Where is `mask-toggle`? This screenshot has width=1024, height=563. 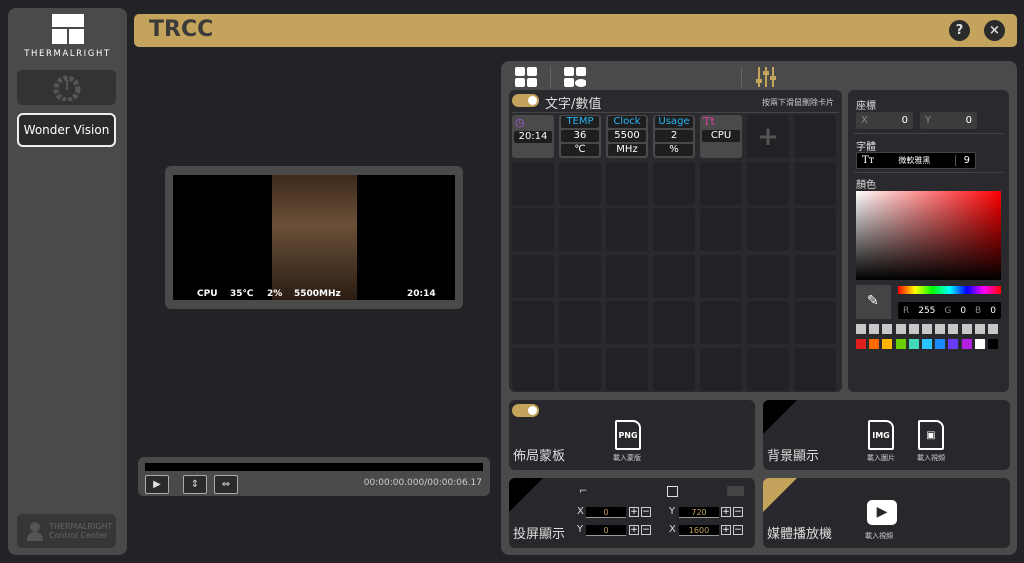
mask-toggle is located at coordinates (525, 410).